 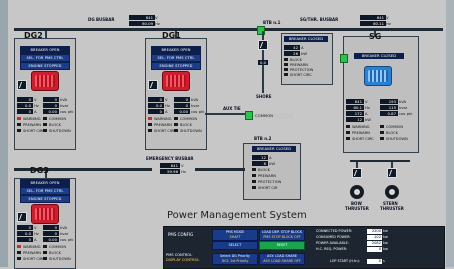 What do you see at coordinates (273, 116) in the screenshot?
I see `common-label: COMMON` at bounding box center [273, 116].